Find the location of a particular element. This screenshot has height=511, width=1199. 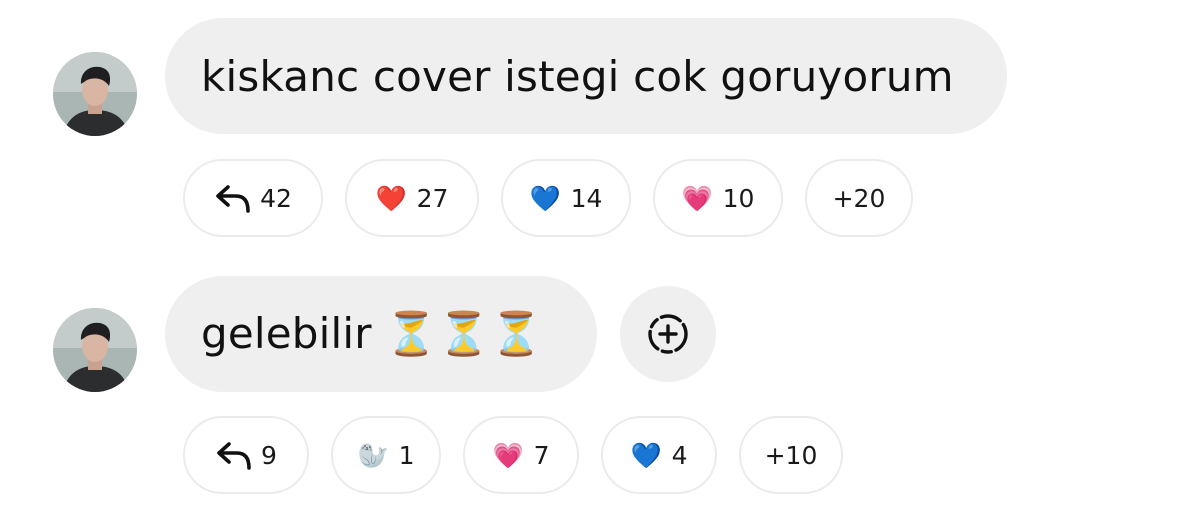

reaction-count: 27 is located at coordinates (432, 198).